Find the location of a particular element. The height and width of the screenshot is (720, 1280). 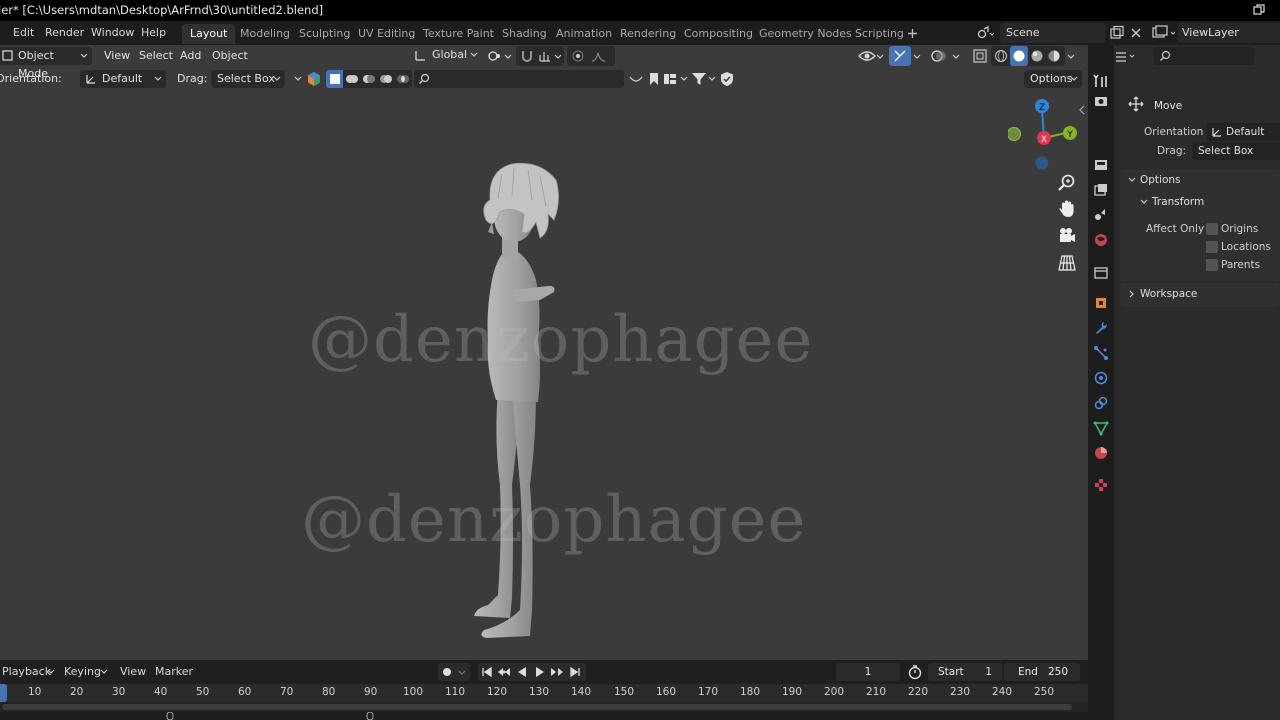

timeline-menu-playback: Playback is located at coordinates (26, 672).